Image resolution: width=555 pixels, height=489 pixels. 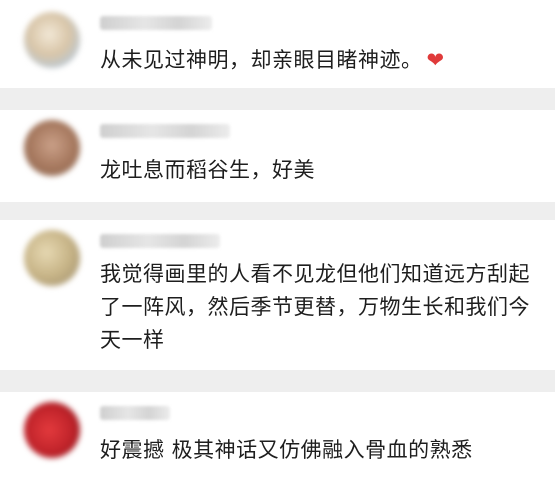 I want to click on comment-text: 从未见过神明，却亲眼目睹神迹。 ❤, so click(x=272, y=60).